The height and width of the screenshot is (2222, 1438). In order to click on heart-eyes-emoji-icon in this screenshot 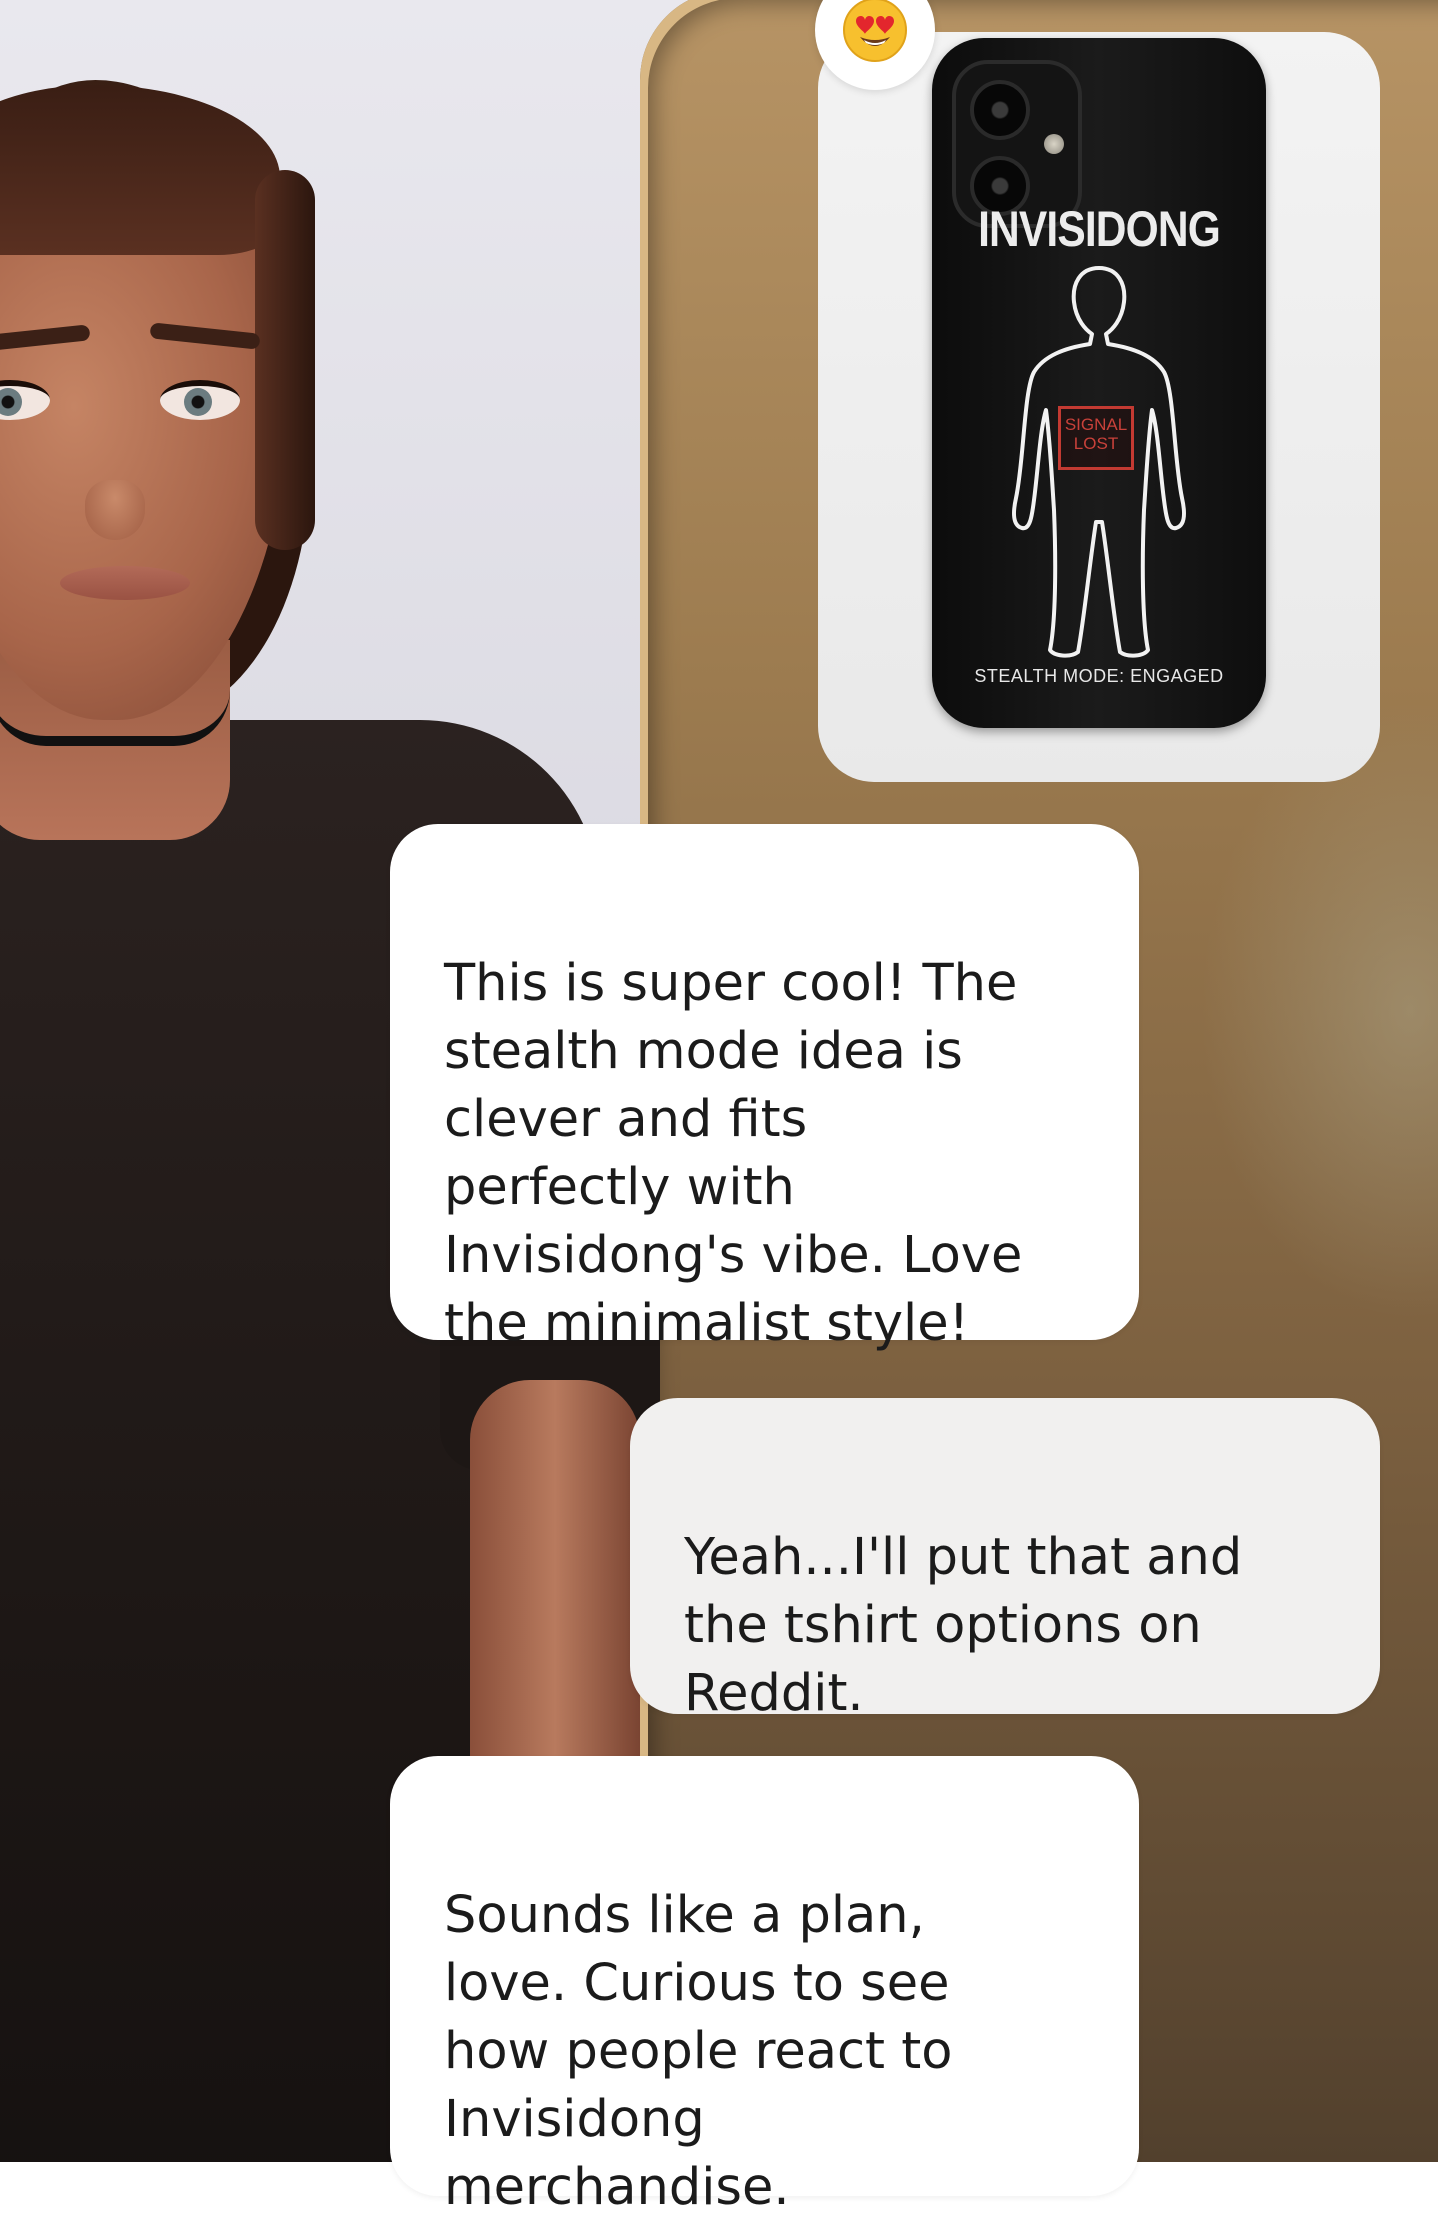, I will do `click(875, 31)`.